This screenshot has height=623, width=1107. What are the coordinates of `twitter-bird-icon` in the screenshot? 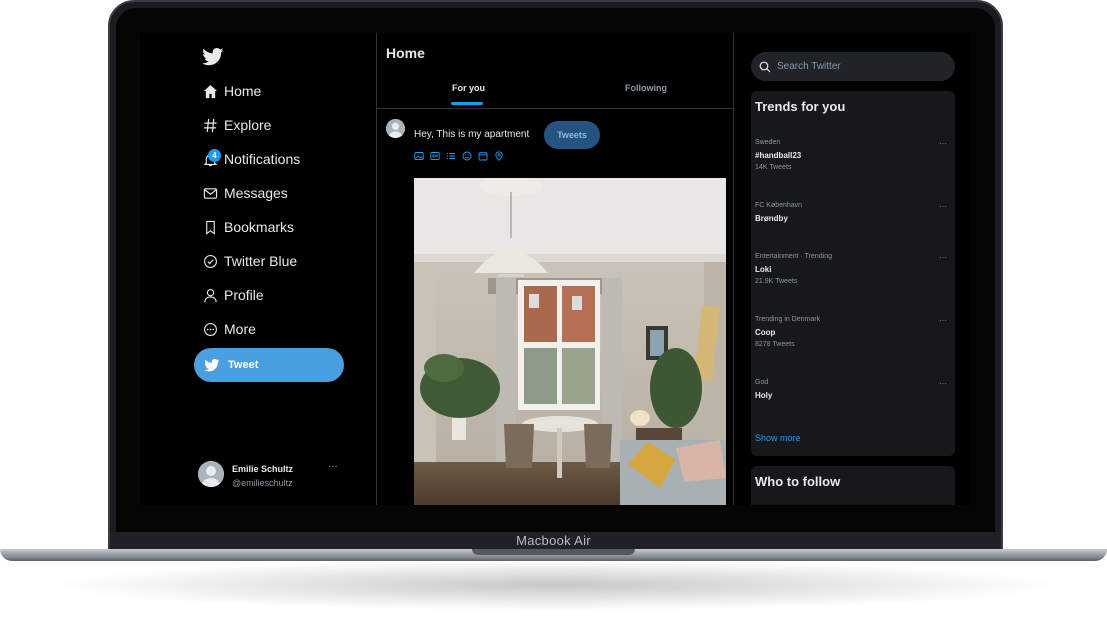 It's located at (212, 364).